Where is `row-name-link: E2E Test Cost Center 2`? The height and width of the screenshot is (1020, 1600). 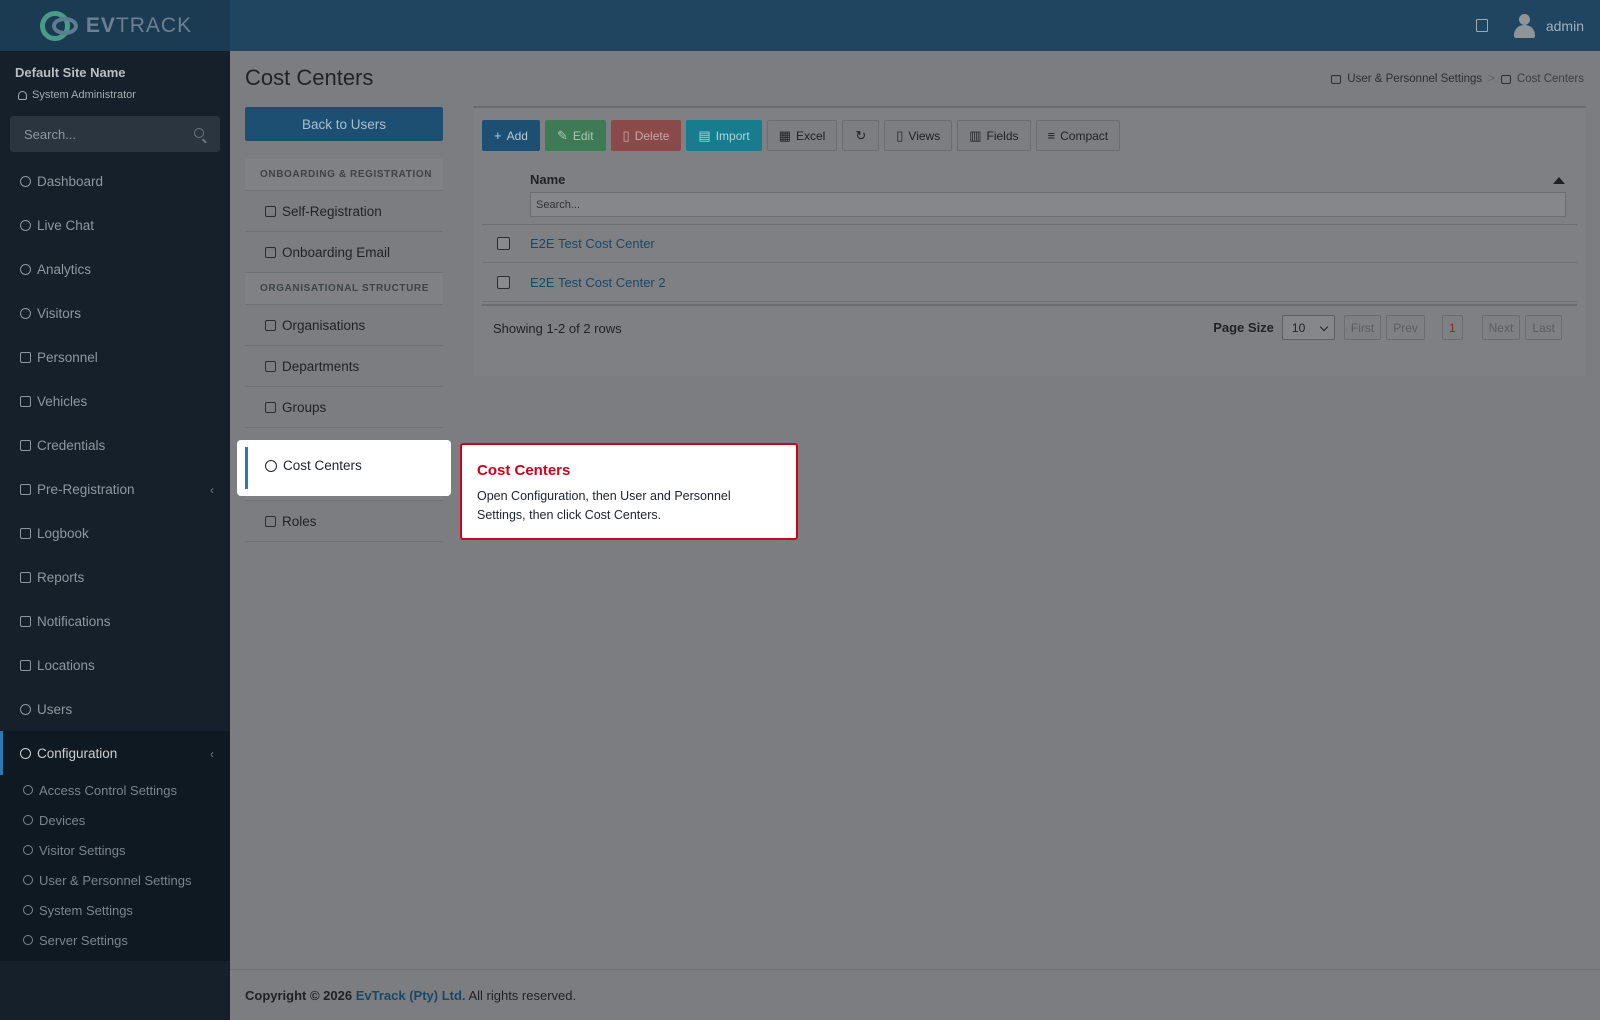 row-name-link: E2E Test Cost Center 2 is located at coordinates (598, 282).